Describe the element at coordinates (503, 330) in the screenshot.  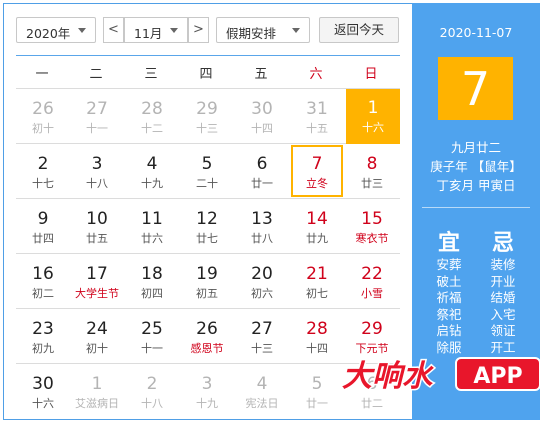
I see `ji-item: 领证` at that location.